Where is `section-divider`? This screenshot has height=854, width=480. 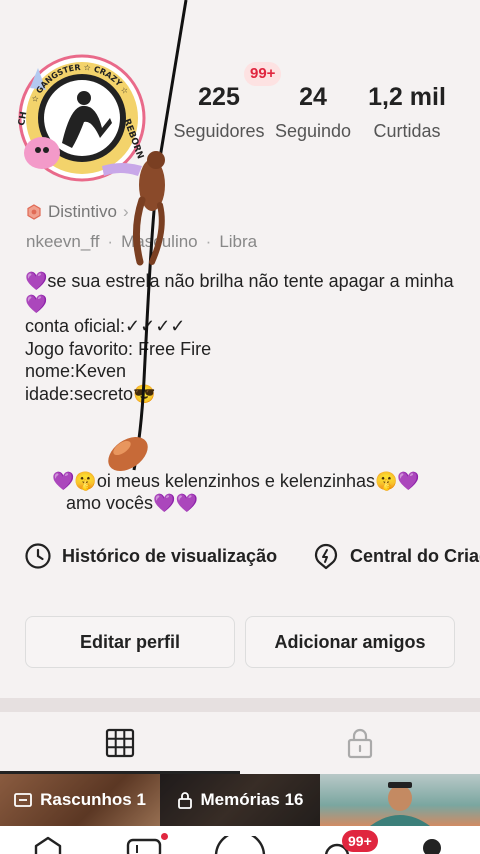 section-divider is located at coordinates (240, 705).